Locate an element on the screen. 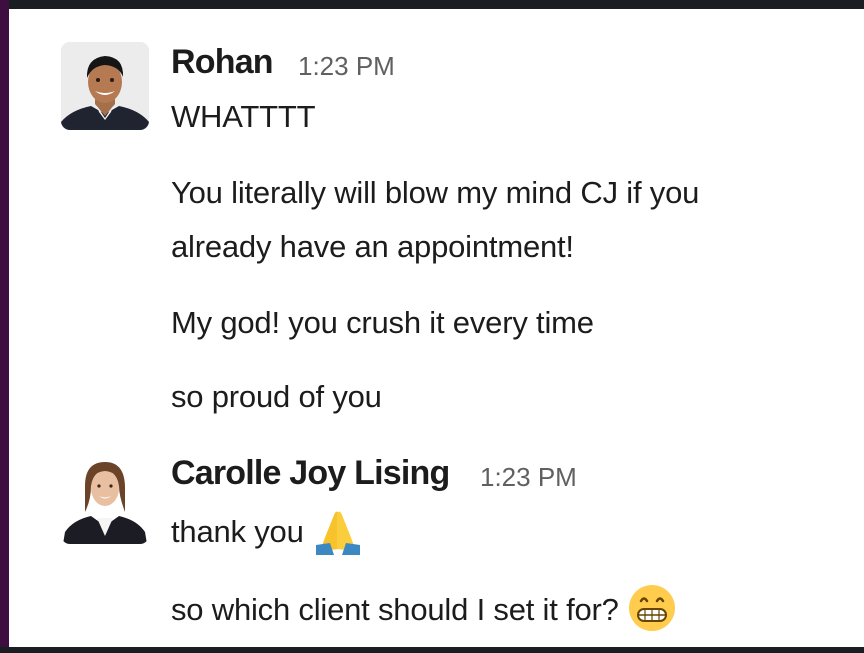  message-text: thank you is located at coordinates (237, 532).